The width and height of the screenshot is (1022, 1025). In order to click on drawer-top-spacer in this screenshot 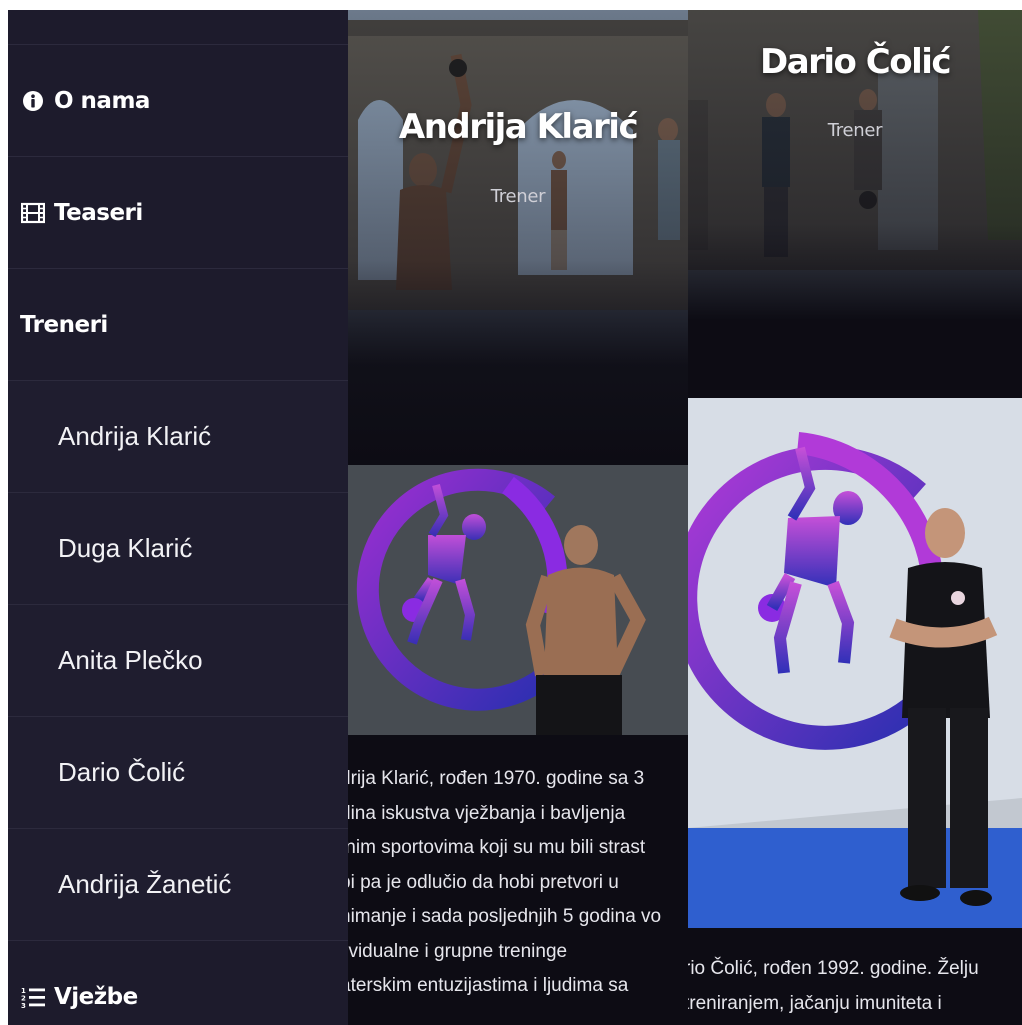, I will do `click(178, 27)`.